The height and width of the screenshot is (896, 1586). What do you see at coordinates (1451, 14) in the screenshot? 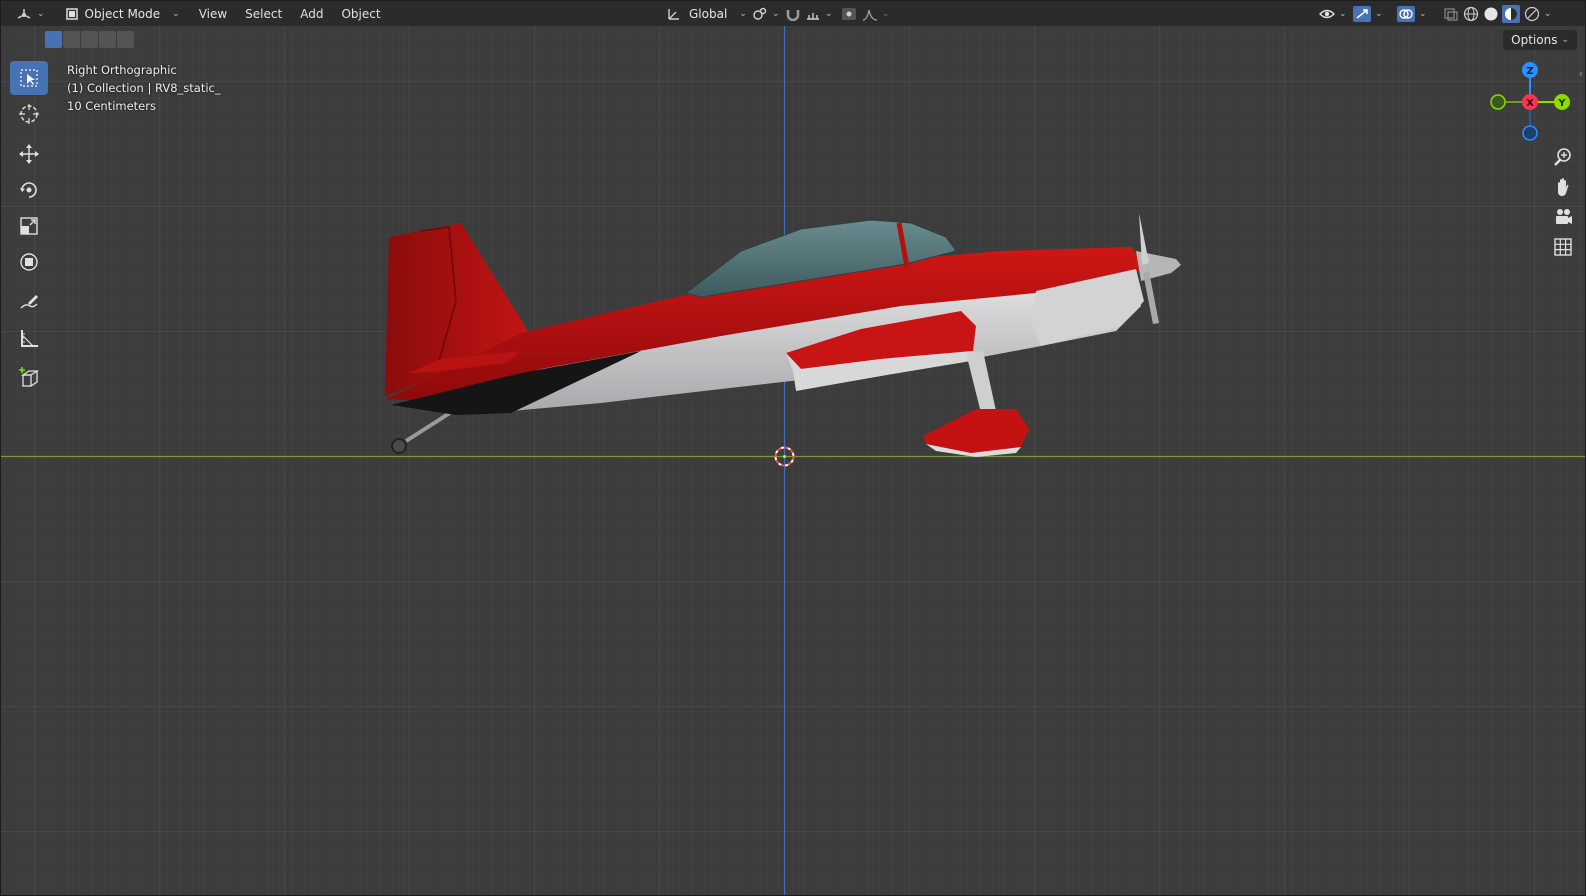
I see `xray-icon` at bounding box center [1451, 14].